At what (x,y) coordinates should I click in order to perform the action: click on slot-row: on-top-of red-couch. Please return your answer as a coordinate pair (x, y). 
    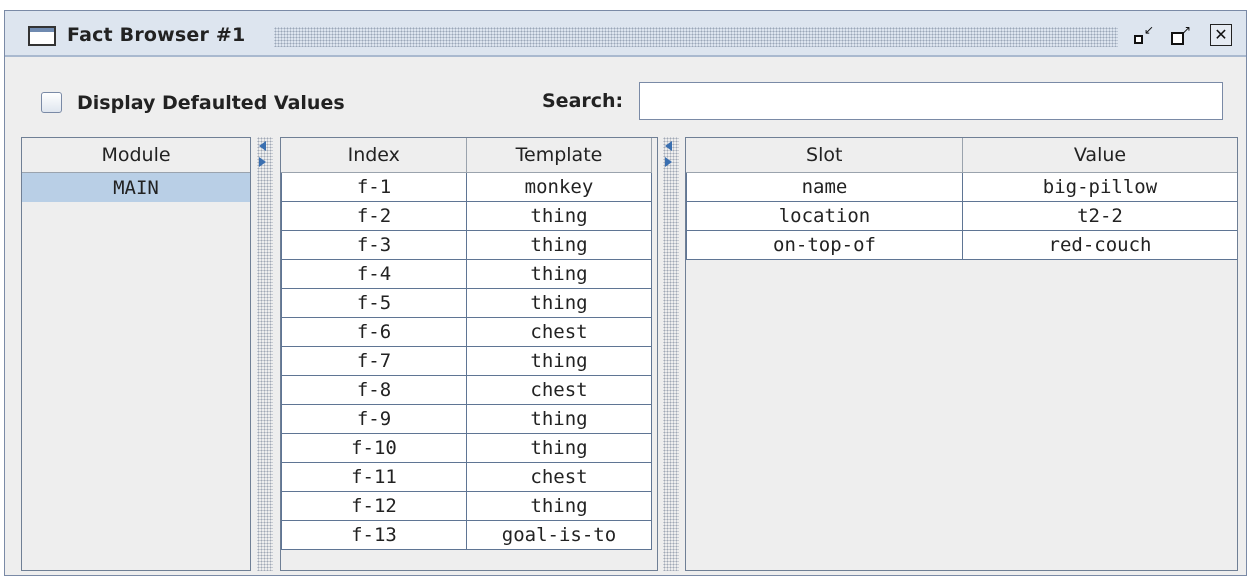
    Looking at the image, I should click on (961, 245).